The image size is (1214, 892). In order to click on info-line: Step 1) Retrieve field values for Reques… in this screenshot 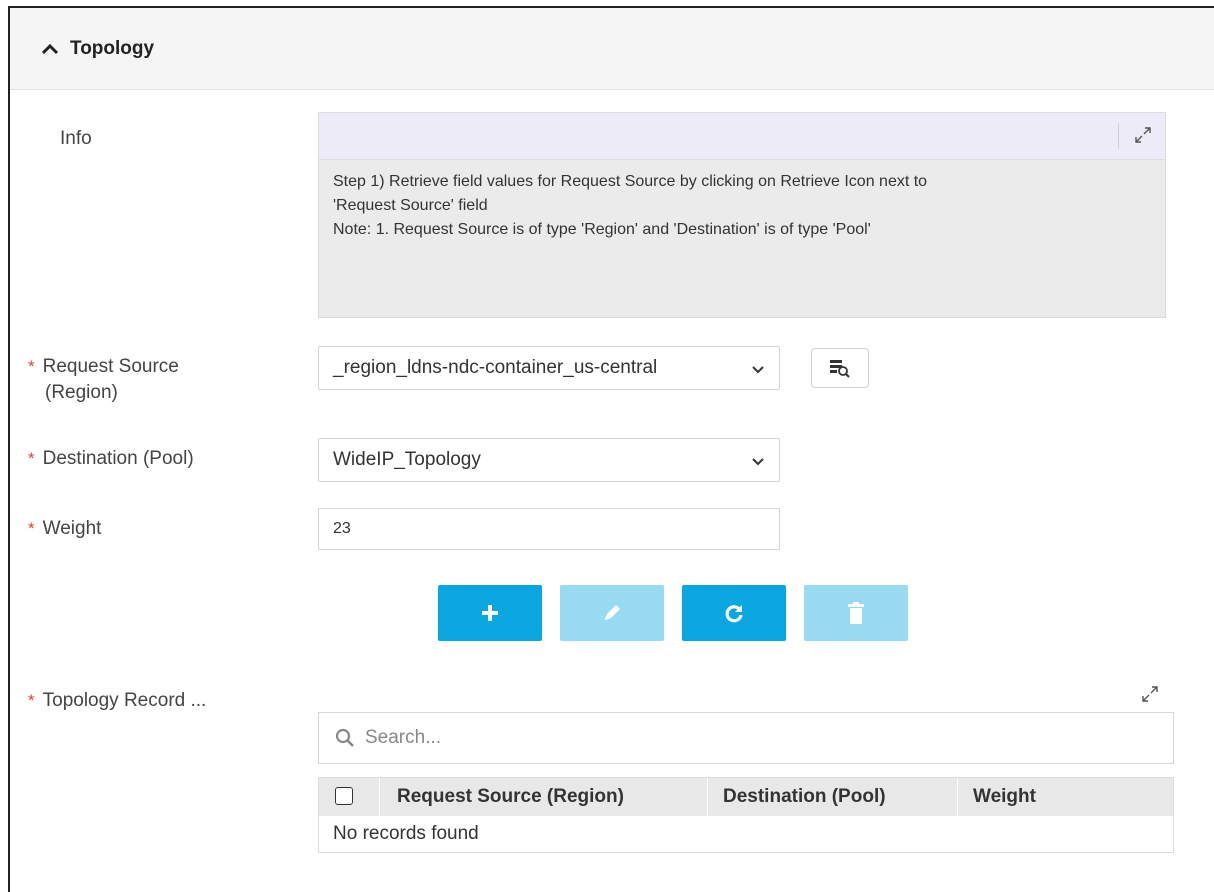, I will do `click(630, 181)`.